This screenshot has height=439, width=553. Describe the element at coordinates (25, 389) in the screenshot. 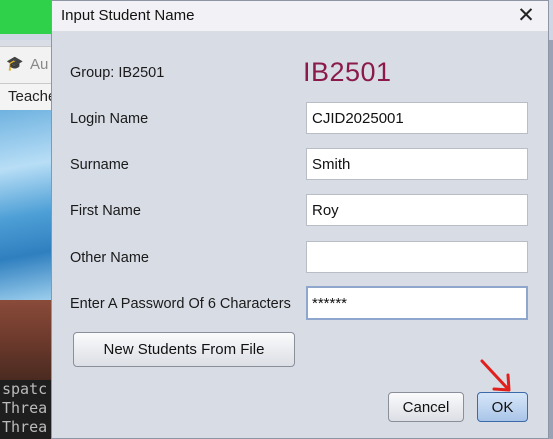

I see `console-line: spatc` at that location.